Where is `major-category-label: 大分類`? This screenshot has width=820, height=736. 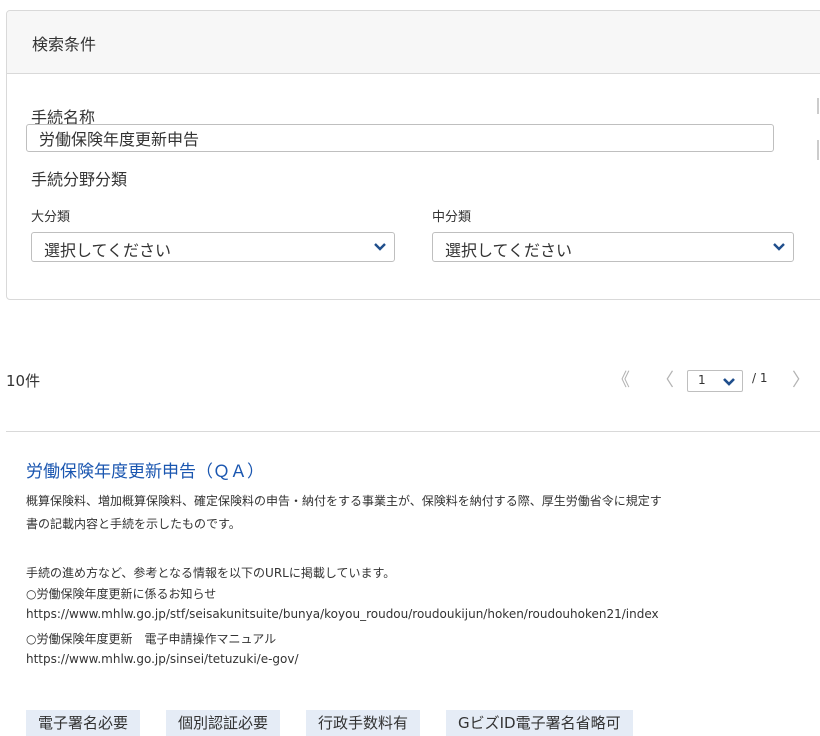
major-category-label: 大分類 is located at coordinates (51, 217).